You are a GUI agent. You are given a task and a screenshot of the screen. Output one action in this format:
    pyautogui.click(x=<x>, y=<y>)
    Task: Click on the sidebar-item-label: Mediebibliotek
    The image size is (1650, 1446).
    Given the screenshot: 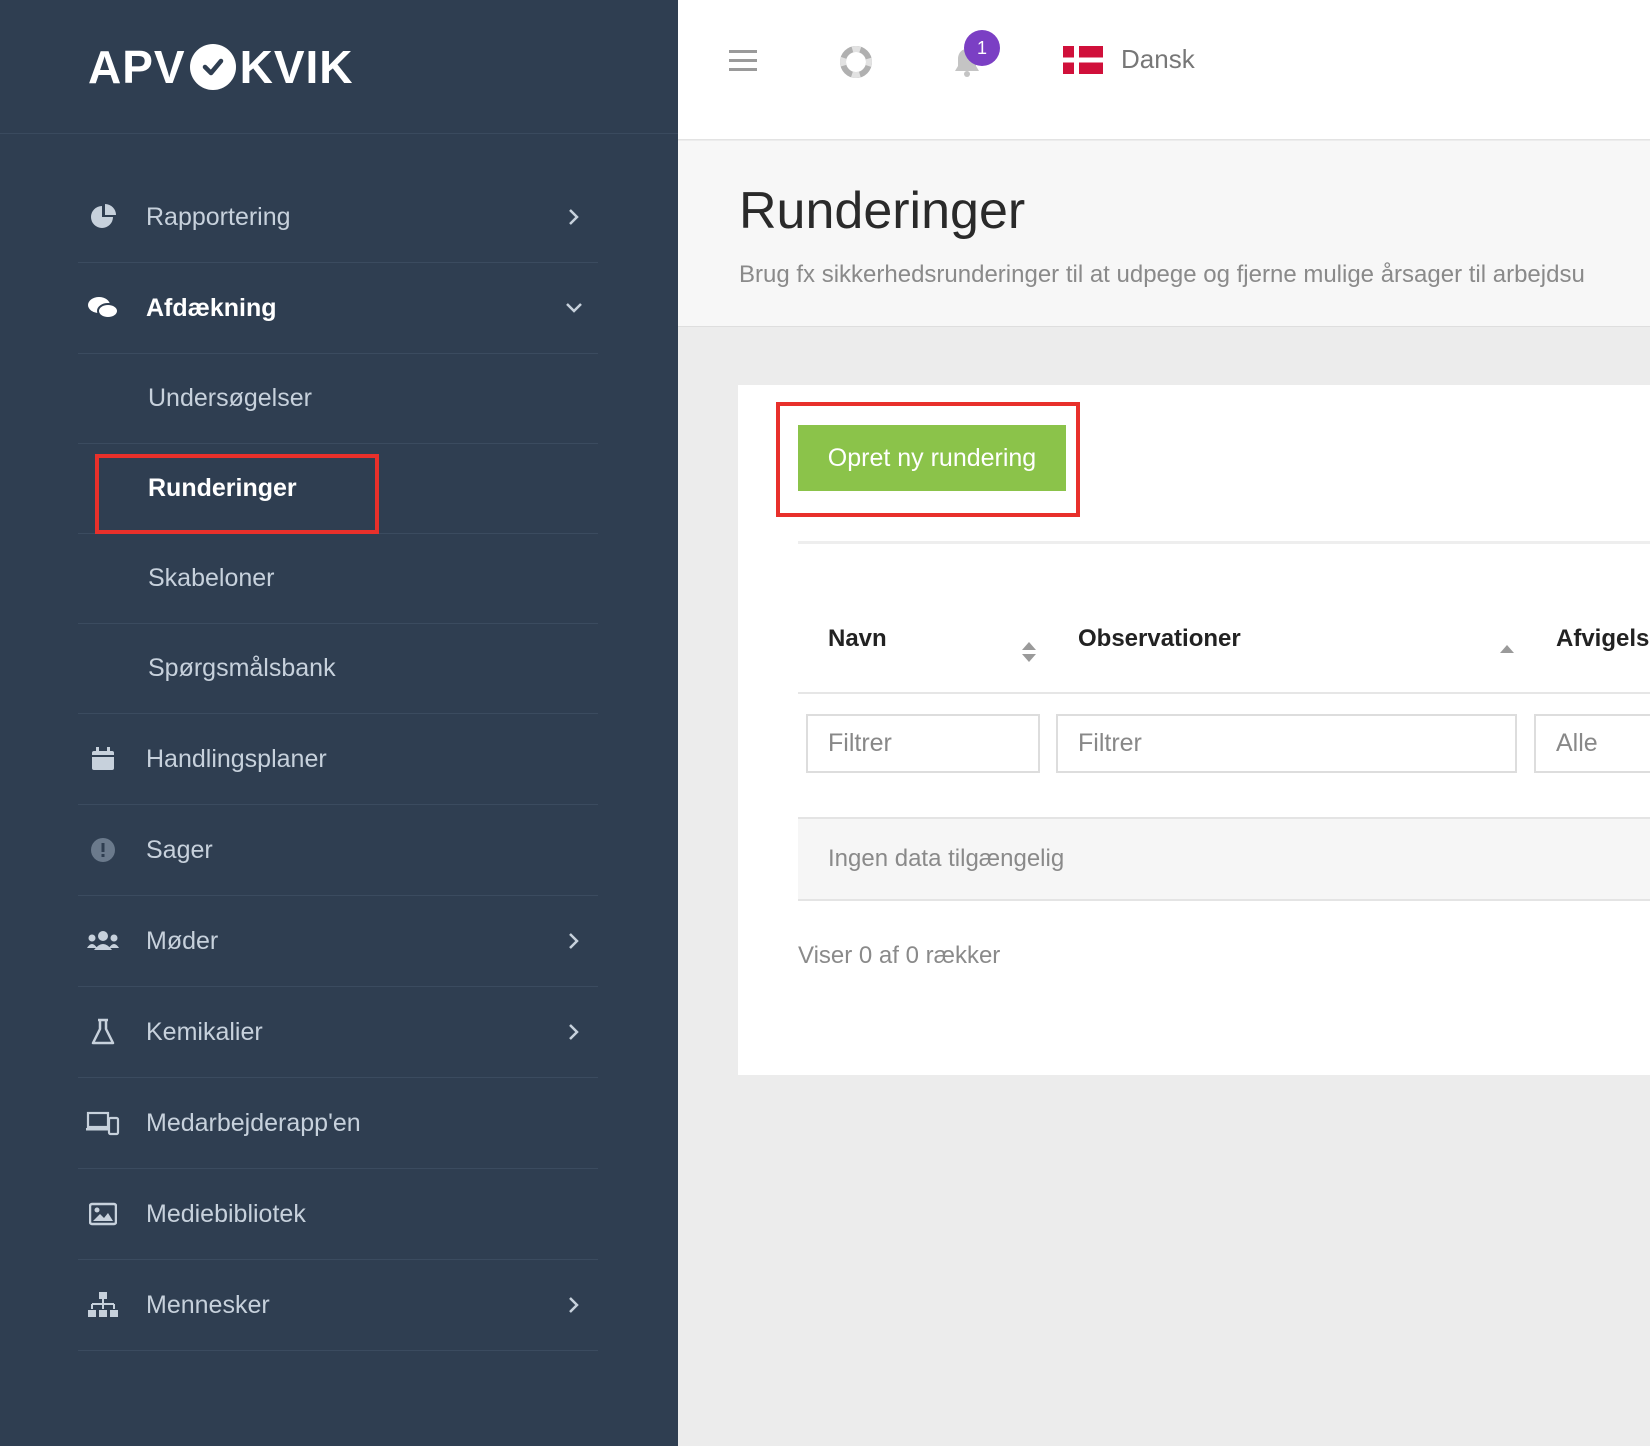 What is the action you would take?
    pyautogui.click(x=226, y=1213)
    